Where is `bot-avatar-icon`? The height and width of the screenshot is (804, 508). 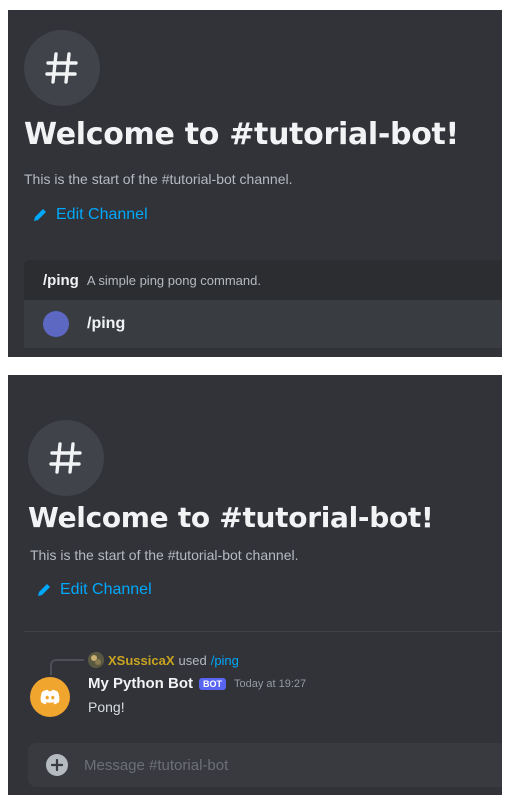
bot-avatar-icon is located at coordinates (56, 324).